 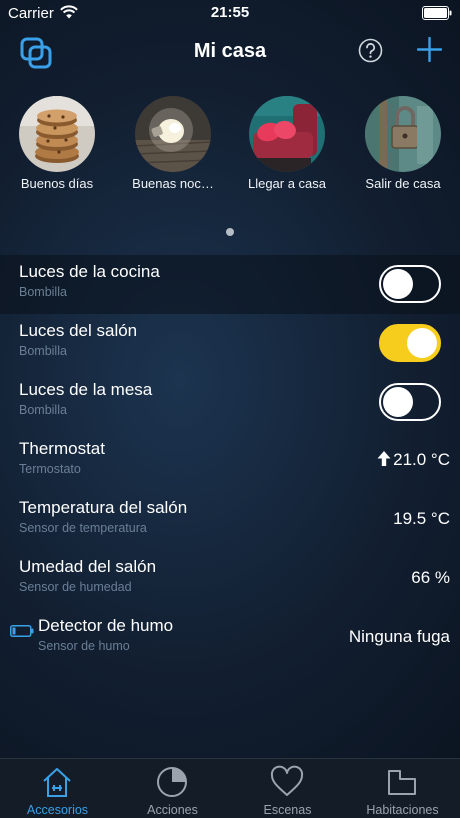 What do you see at coordinates (62, 448) in the screenshot?
I see `accessory-name: Thermostat` at bounding box center [62, 448].